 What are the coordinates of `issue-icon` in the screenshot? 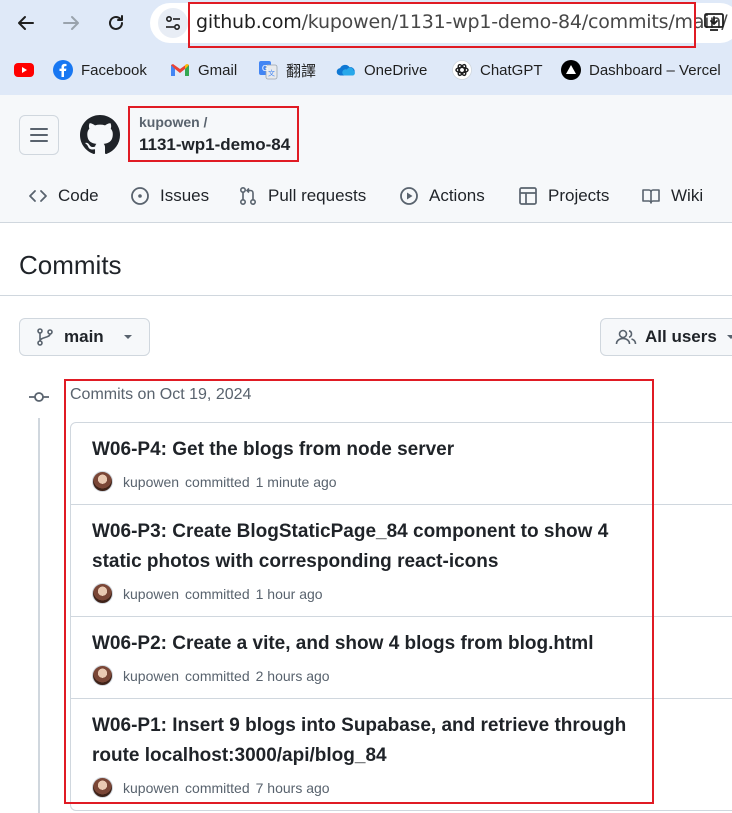 It's located at (140, 196).